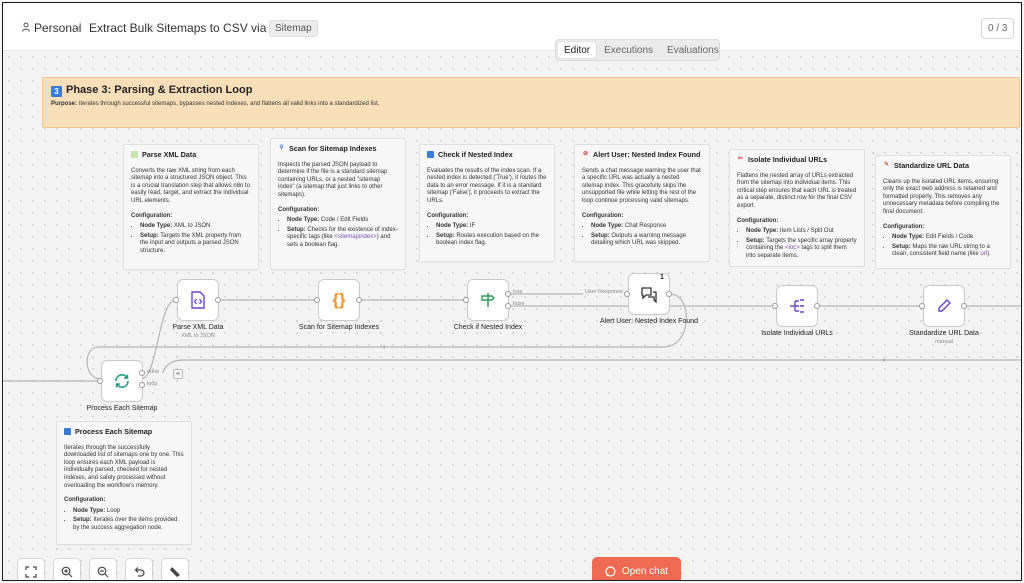 This screenshot has width=1024, height=583. Describe the element at coordinates (153, 372) in the screenshot. I see `done-branch-label: done` at that location.